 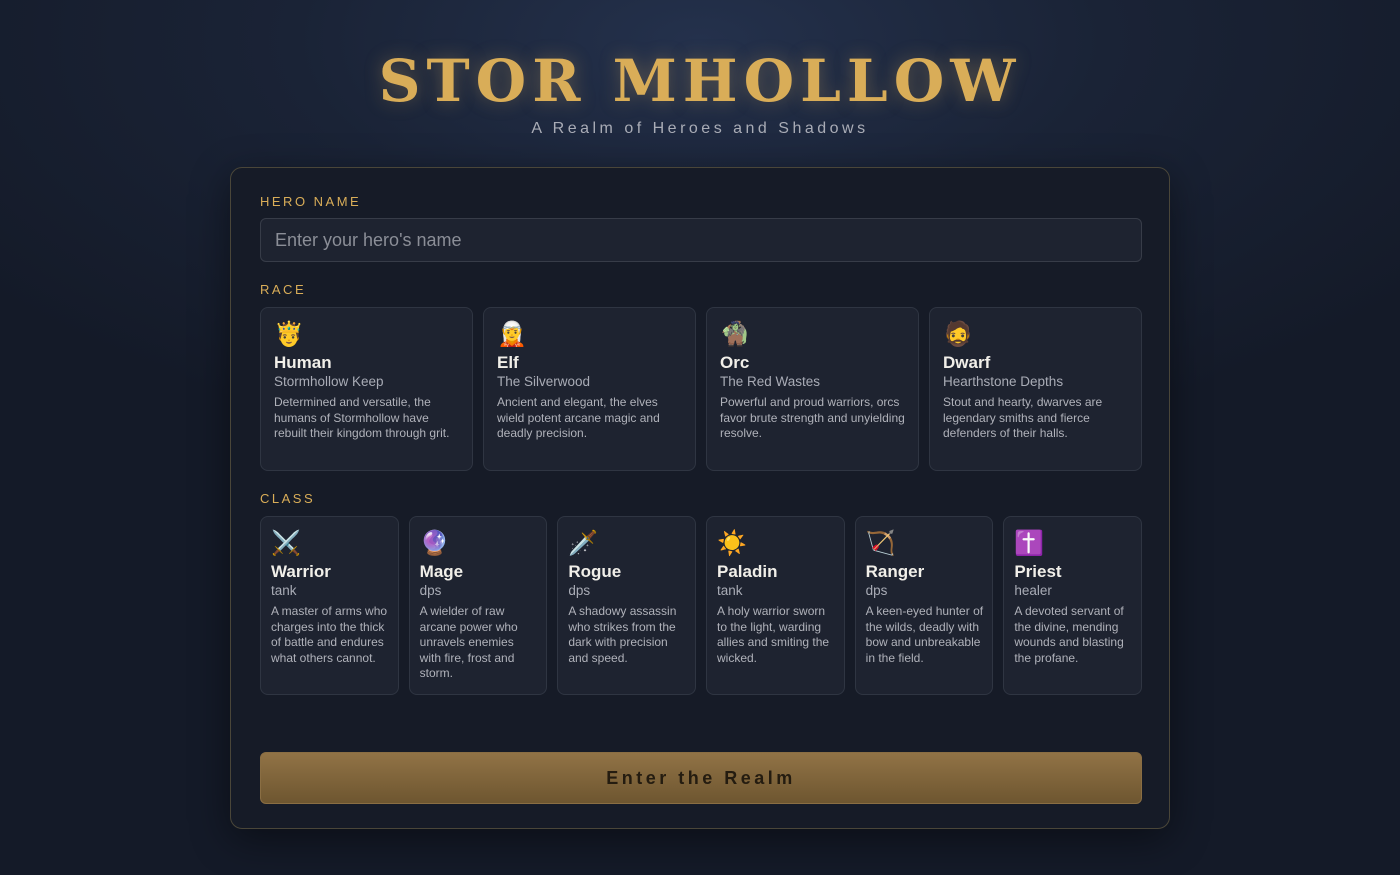 What do you see at coordinates (434, 543) in the screenshot?
I see `crystal-ball-icon: 🔮` at bounding box center [434, 543].